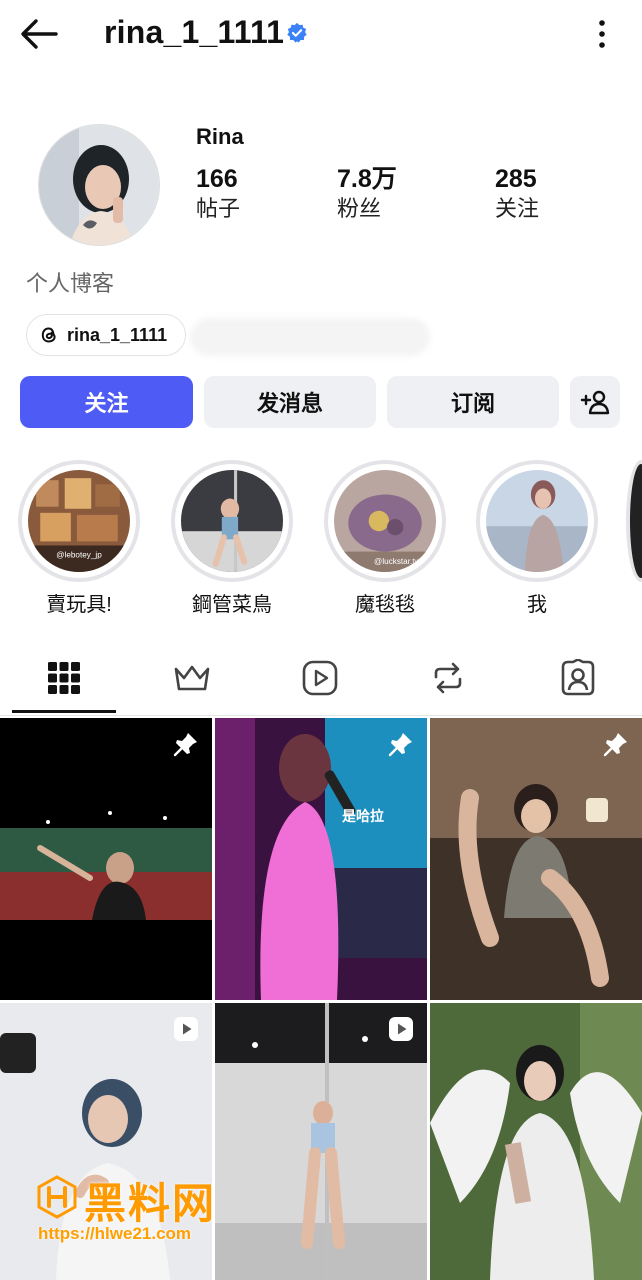 This screenshot has height=1280, width=642. I want to click on watermark-text: 黑料网, so click(150, 1203).